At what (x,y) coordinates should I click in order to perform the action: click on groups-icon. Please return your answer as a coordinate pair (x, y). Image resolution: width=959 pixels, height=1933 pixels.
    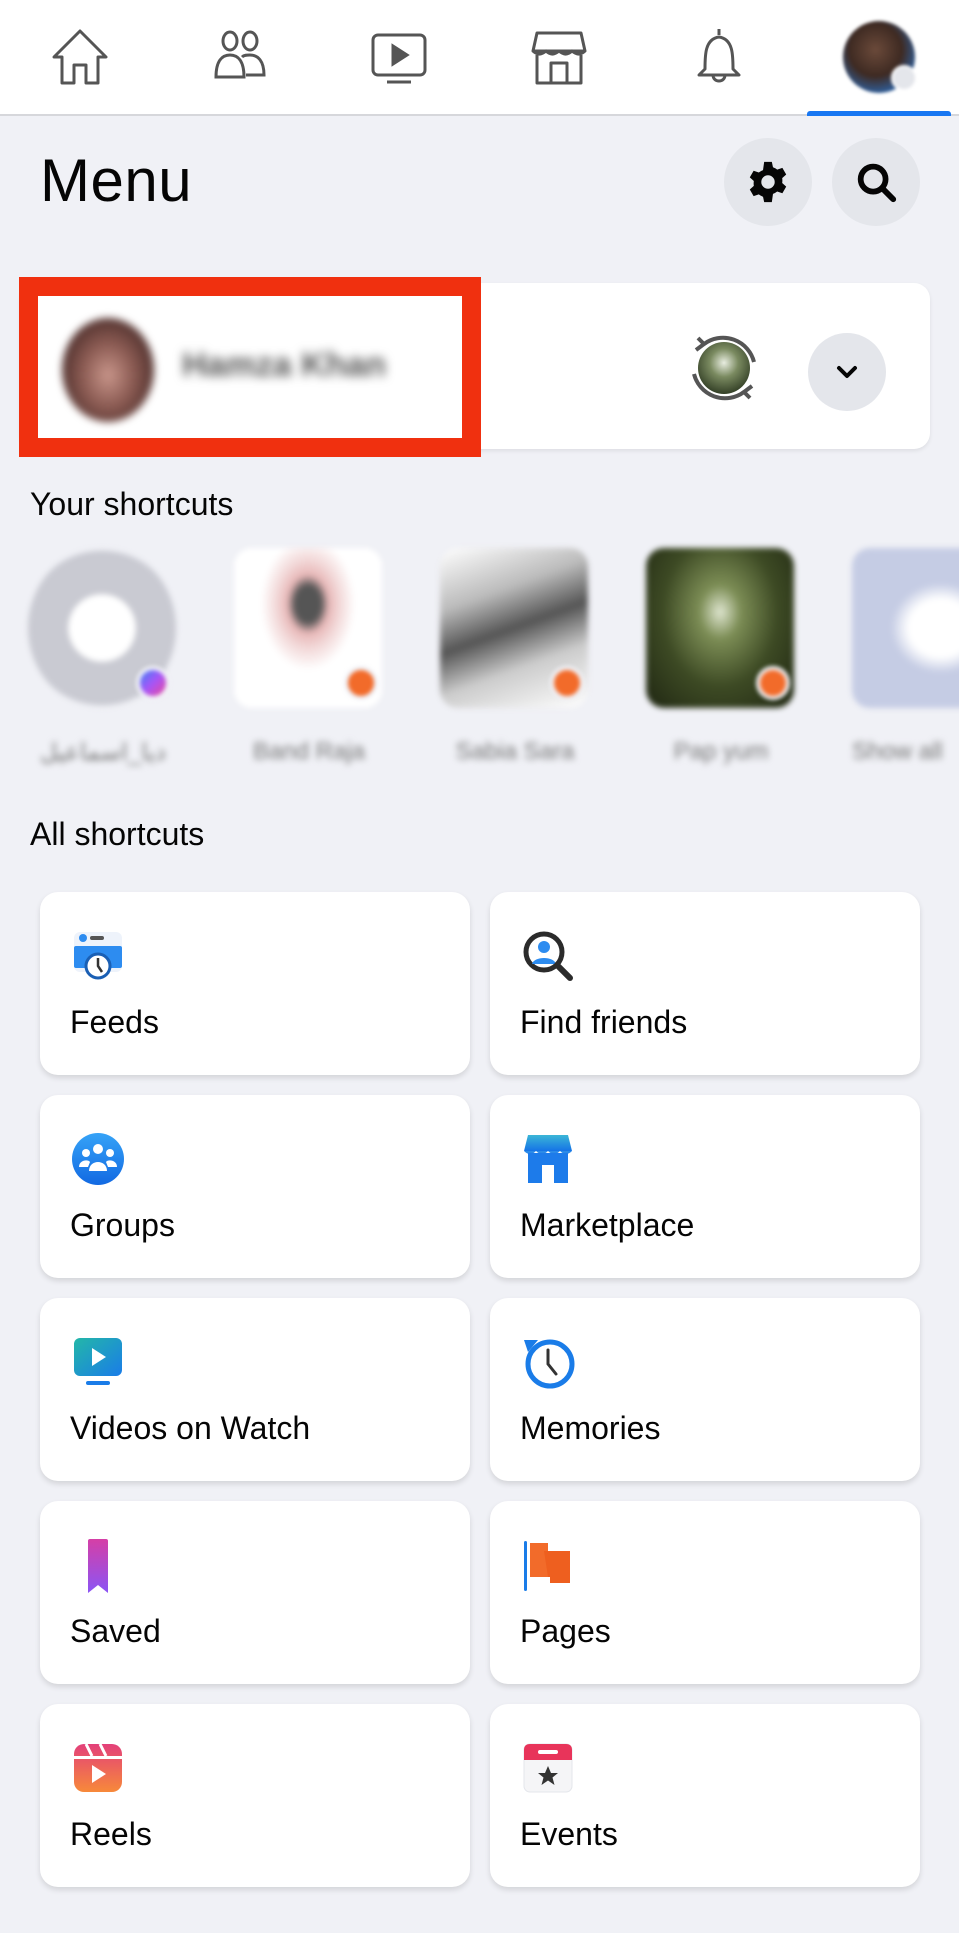
    Looking at the image, I should click on (98, 1159).